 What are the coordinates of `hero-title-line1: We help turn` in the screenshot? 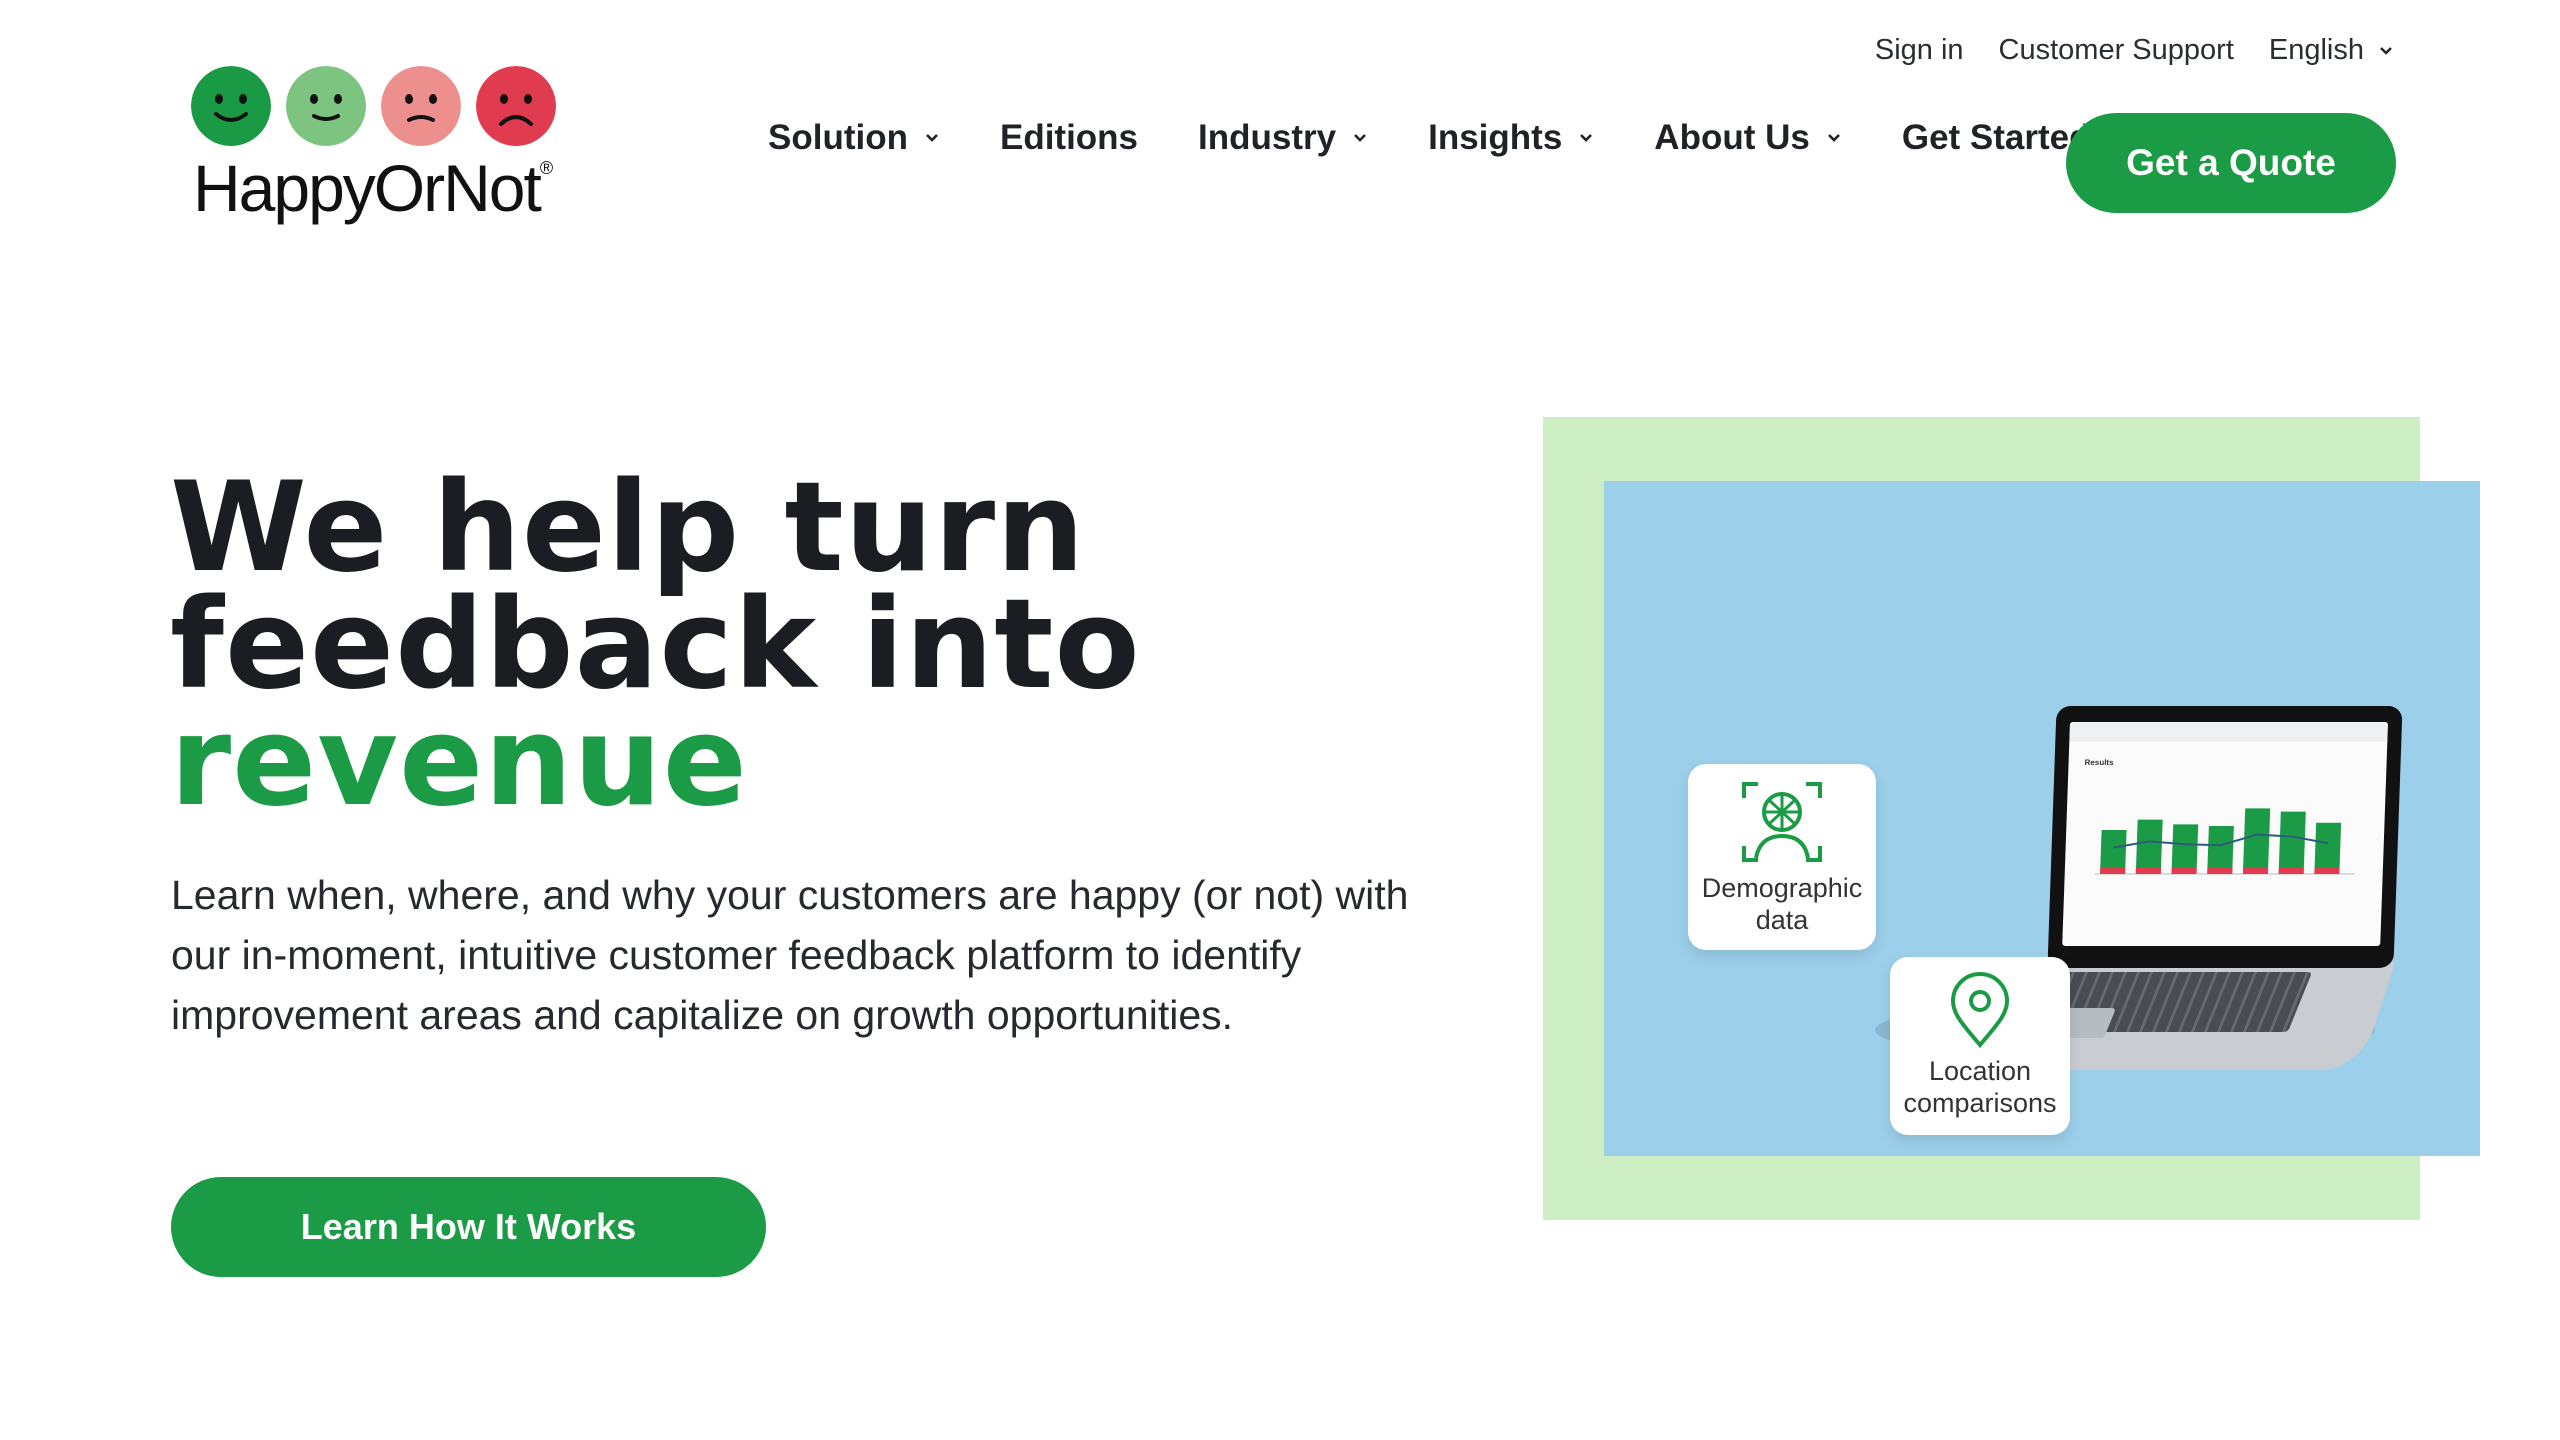 It's located at (628, 528).